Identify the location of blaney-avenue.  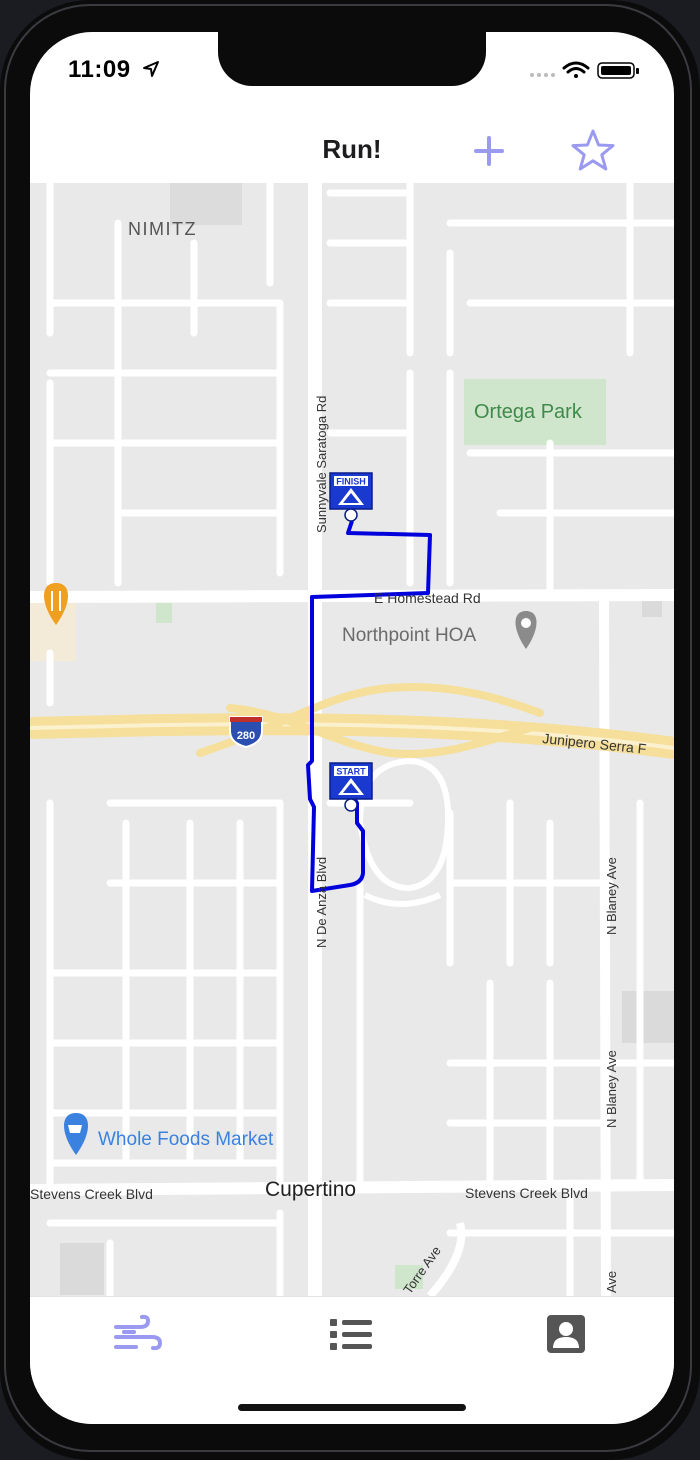
(605, 944).